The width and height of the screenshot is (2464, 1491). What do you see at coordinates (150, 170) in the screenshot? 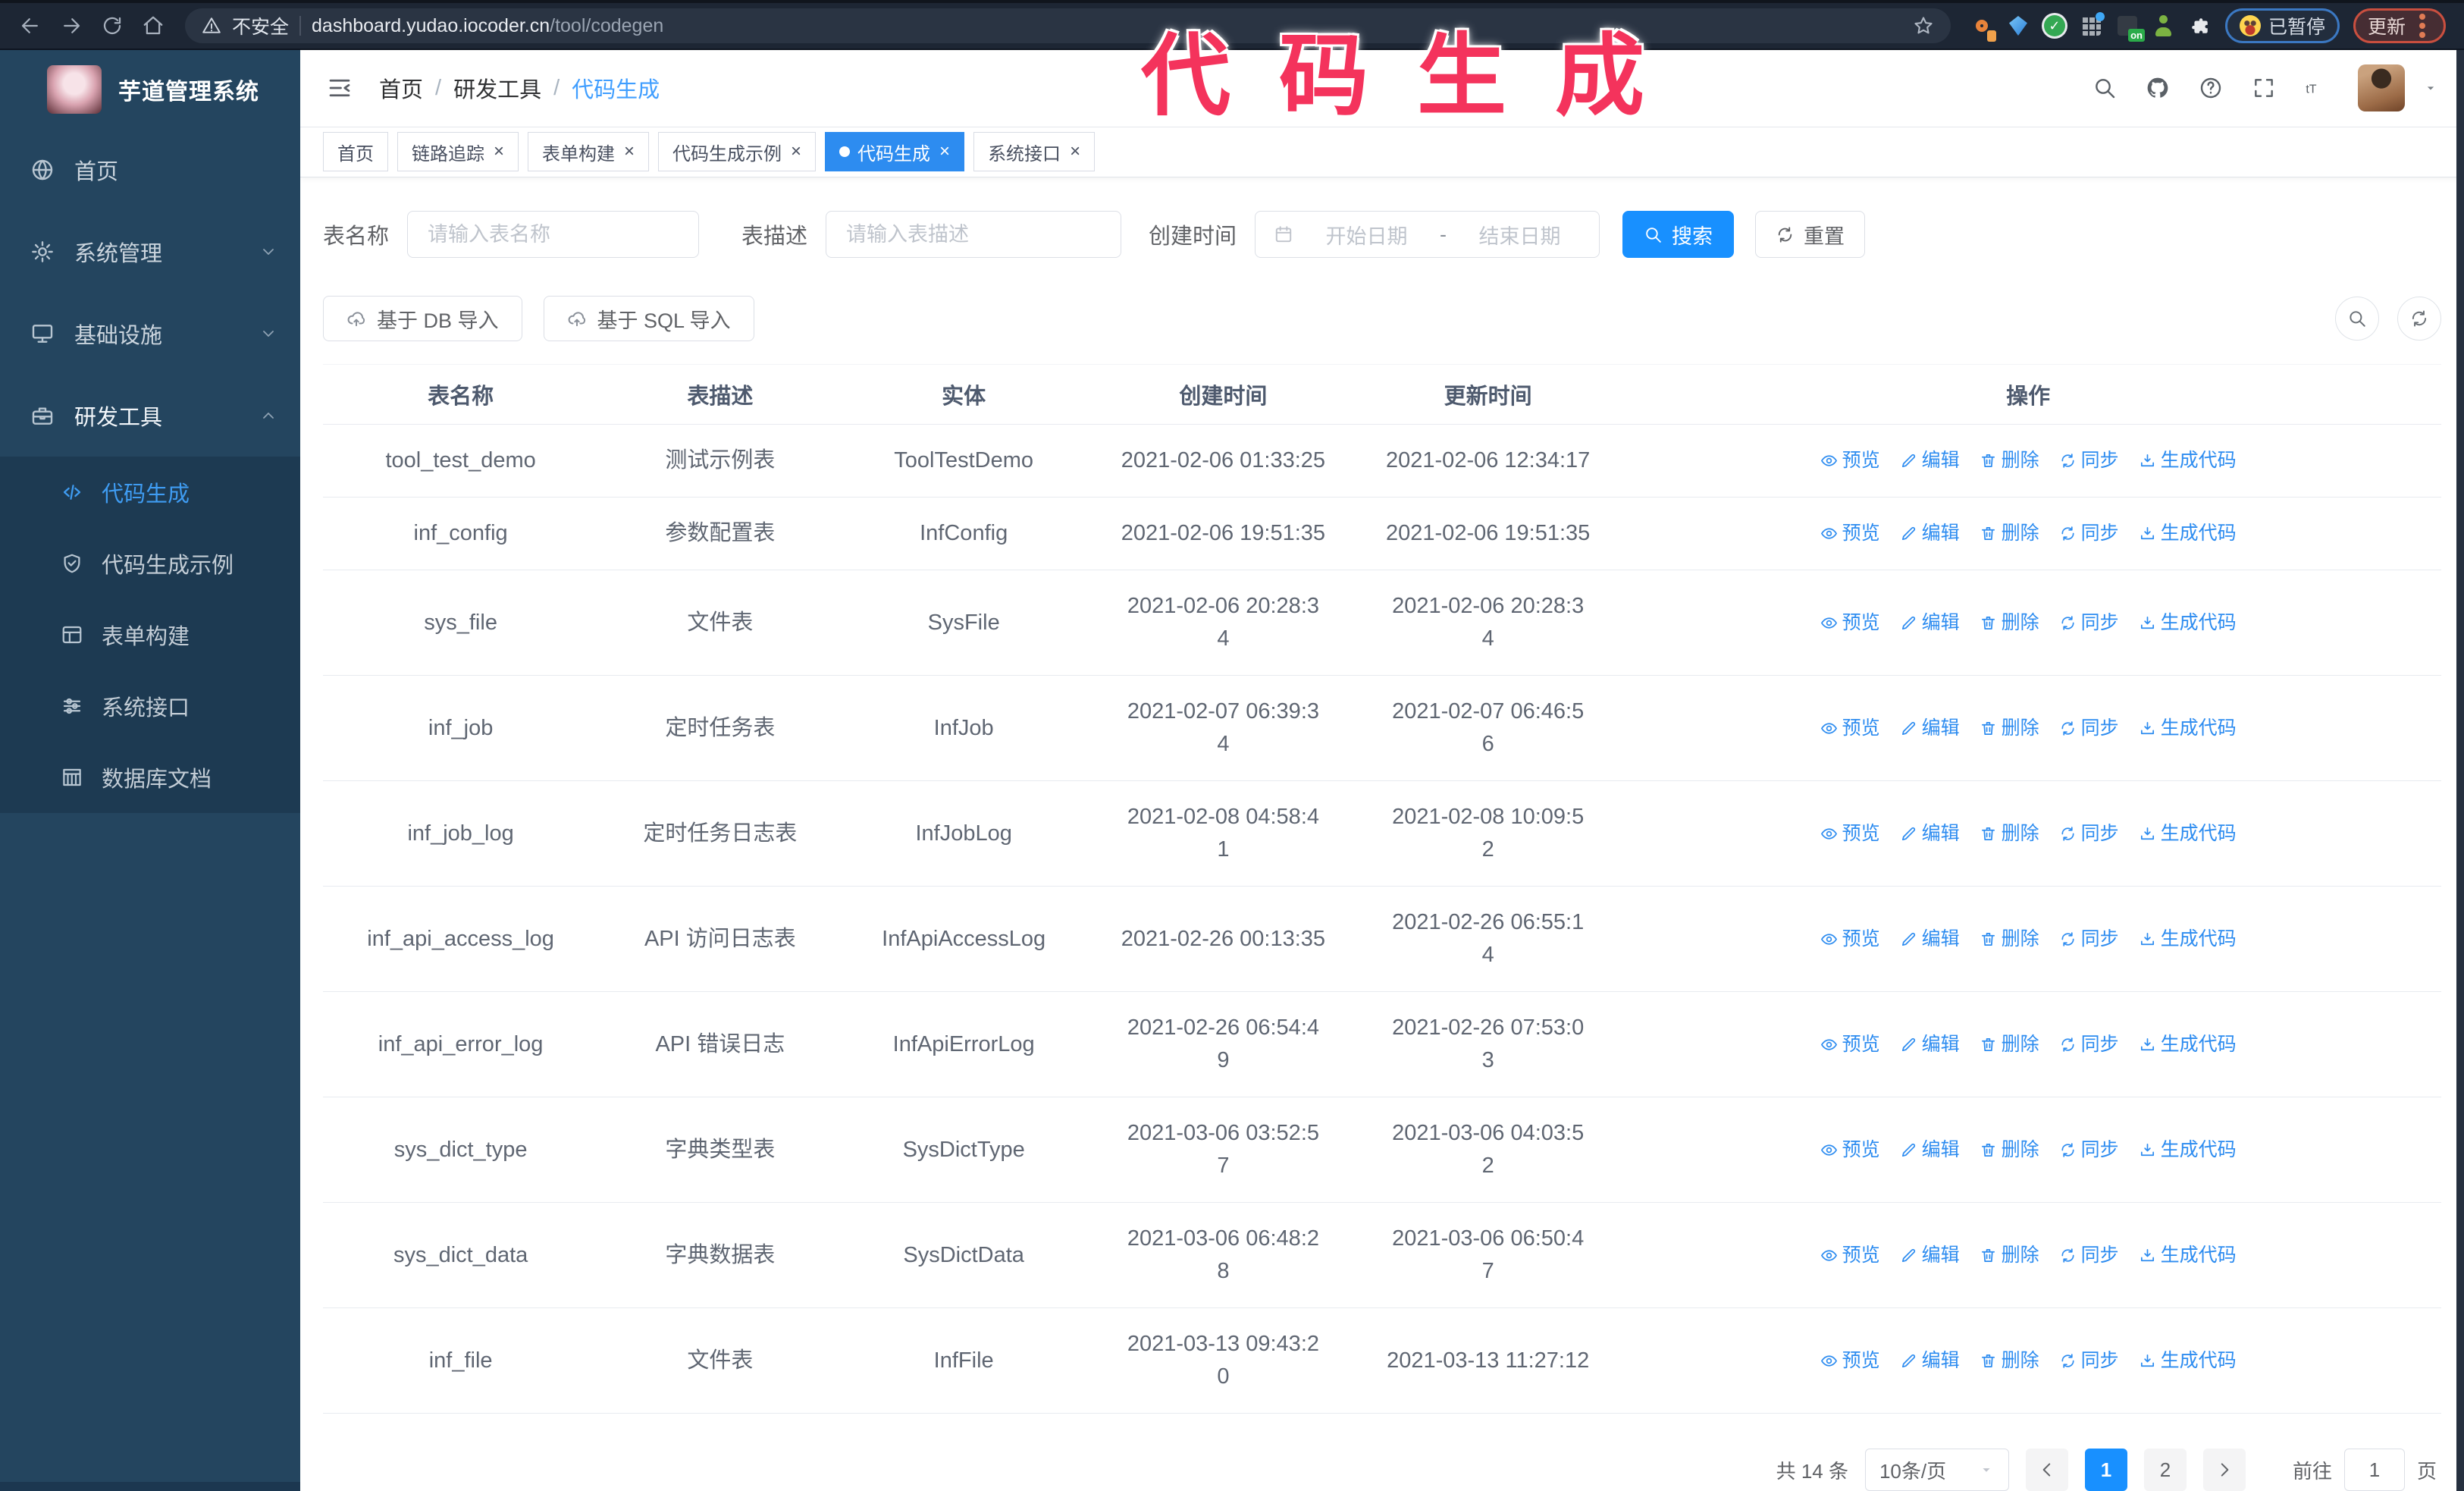
I see `sidebar-item: 首页` at bounding box center [150, 170].